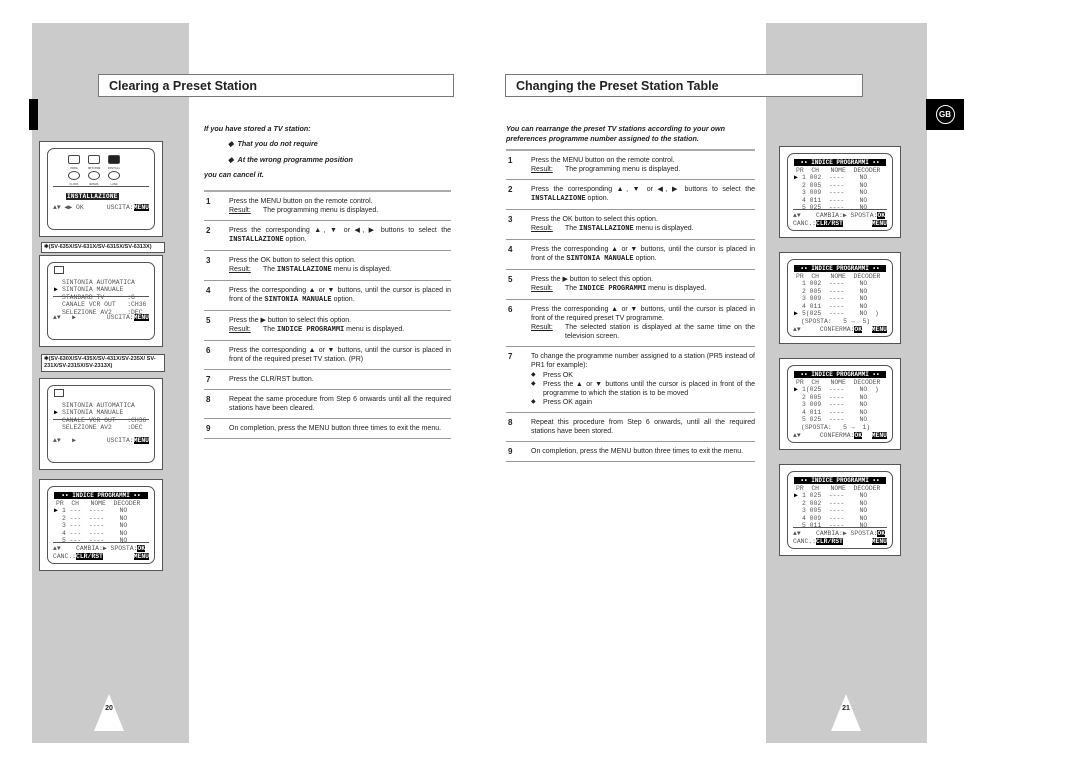 The height and width of the screenshot is (763, 1080). I want to click on canc-label: CANC.:CLR/RST, so click(78, 556).